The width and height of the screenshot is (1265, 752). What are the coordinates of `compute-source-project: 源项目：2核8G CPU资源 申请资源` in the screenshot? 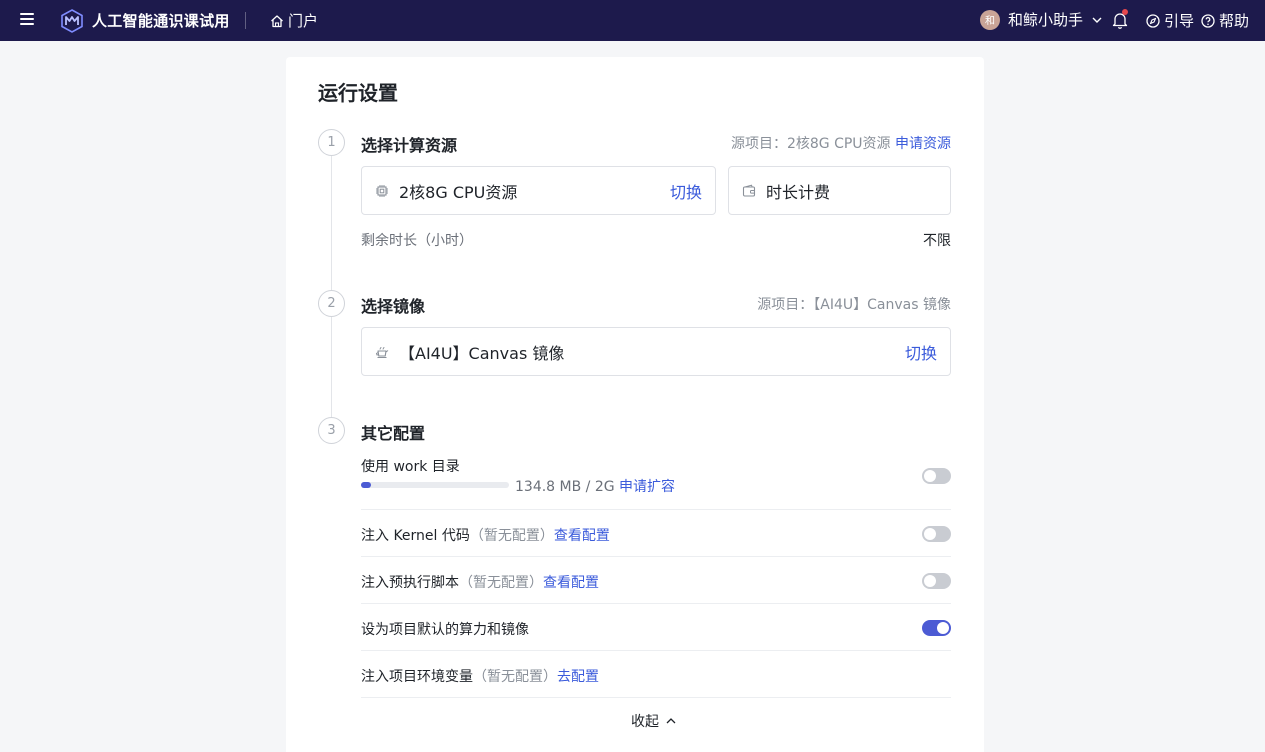 It's located at (841, 143).